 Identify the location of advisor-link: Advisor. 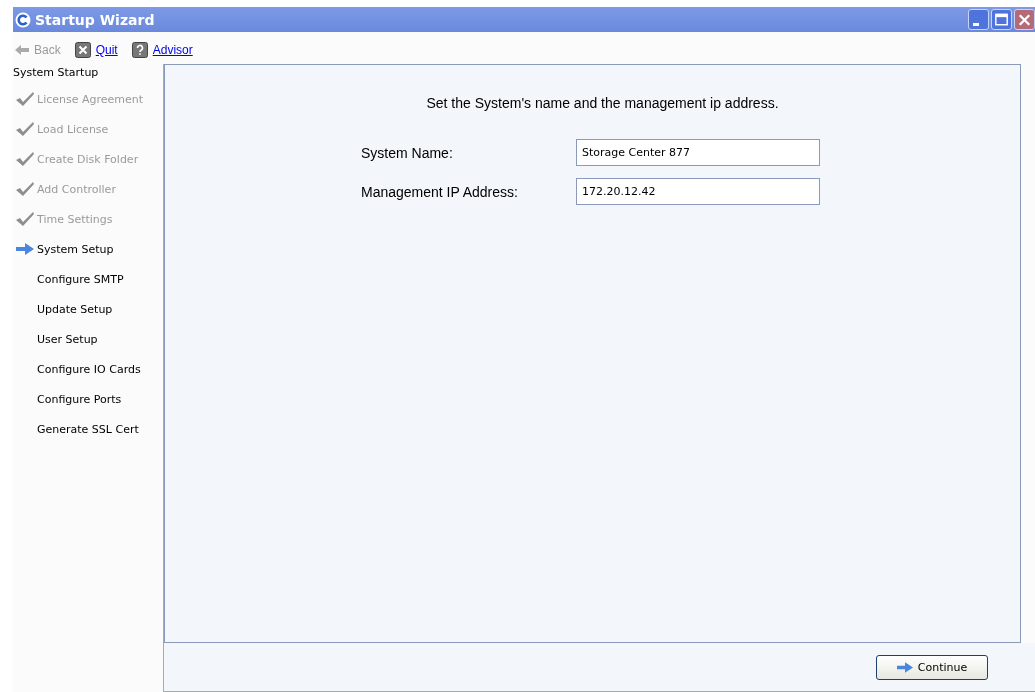
(172, 50).